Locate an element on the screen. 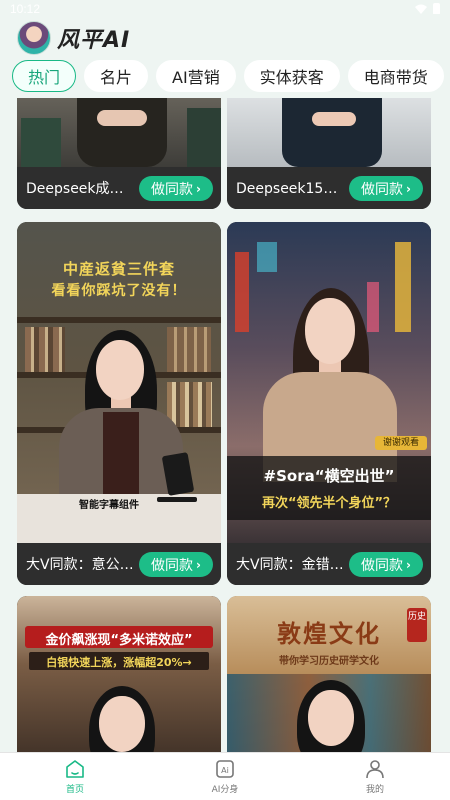 The image size is (450, 800). card-footer: 大V同款：意公… 做同款 › is located at coordinates (119, 564).